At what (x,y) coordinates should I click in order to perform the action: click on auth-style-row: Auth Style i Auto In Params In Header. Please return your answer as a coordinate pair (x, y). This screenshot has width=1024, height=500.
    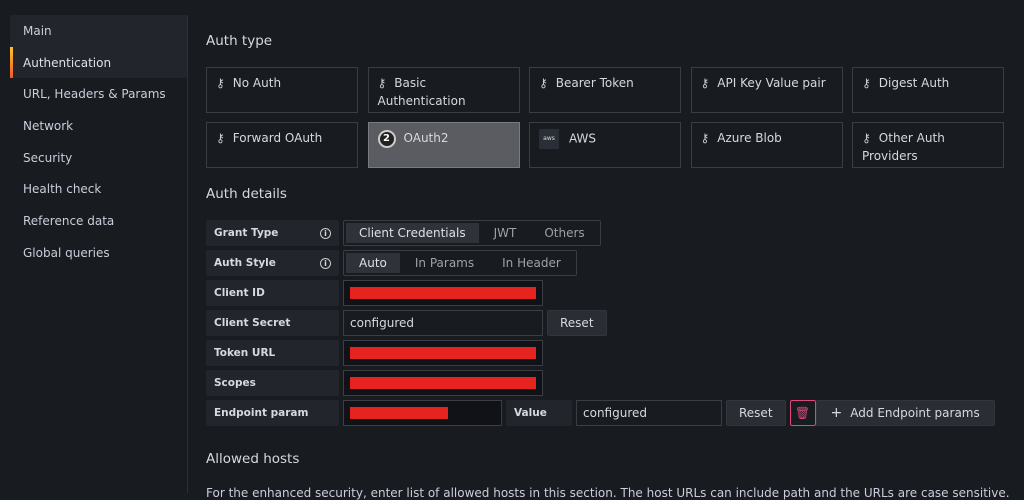
    Looking at the image, I should click on (391, 263).